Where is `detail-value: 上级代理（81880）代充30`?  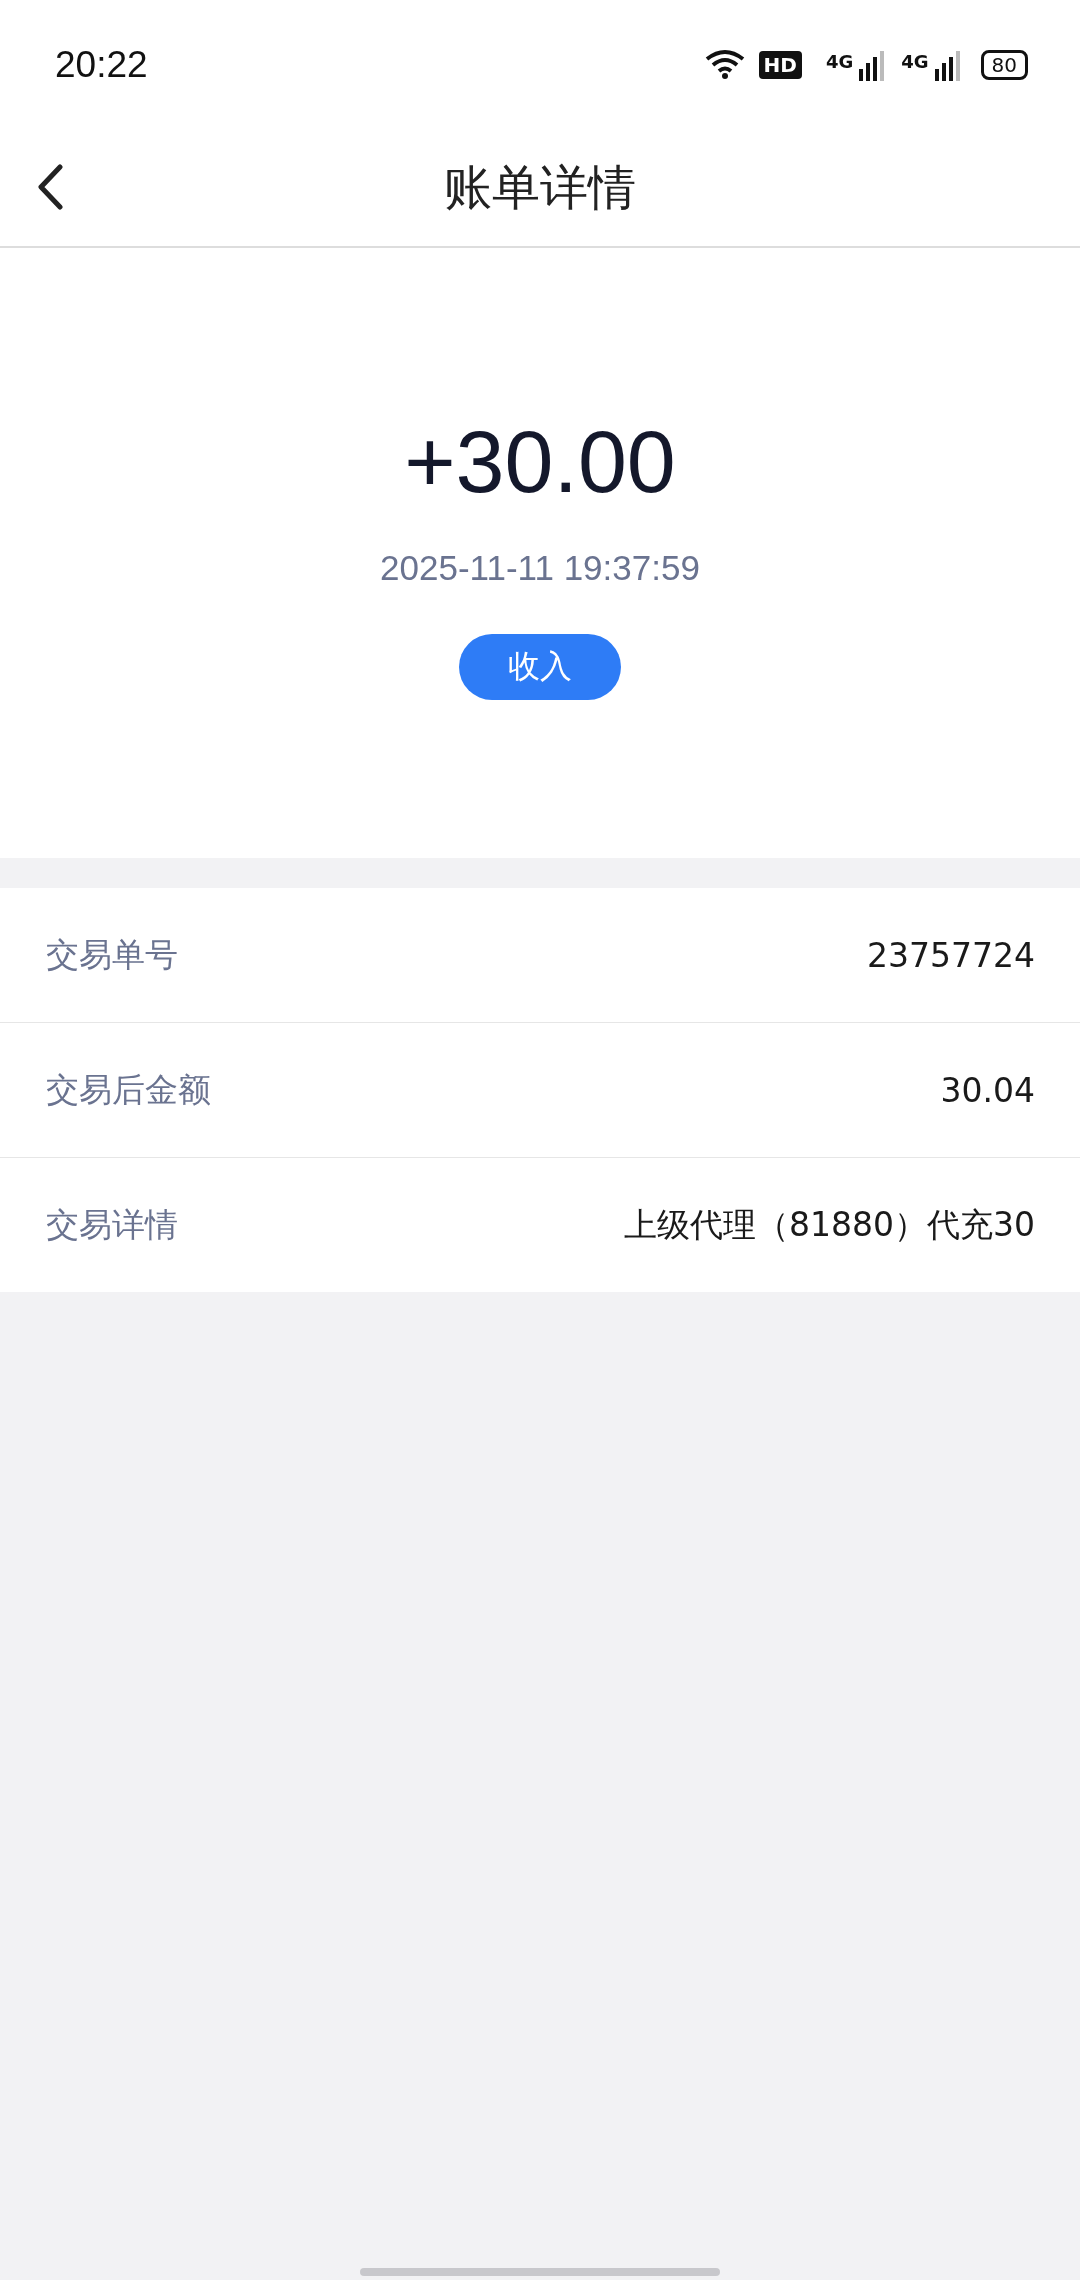 detail-value: 上级代理（81880）代充30 is located at coordinates (829, 1224).